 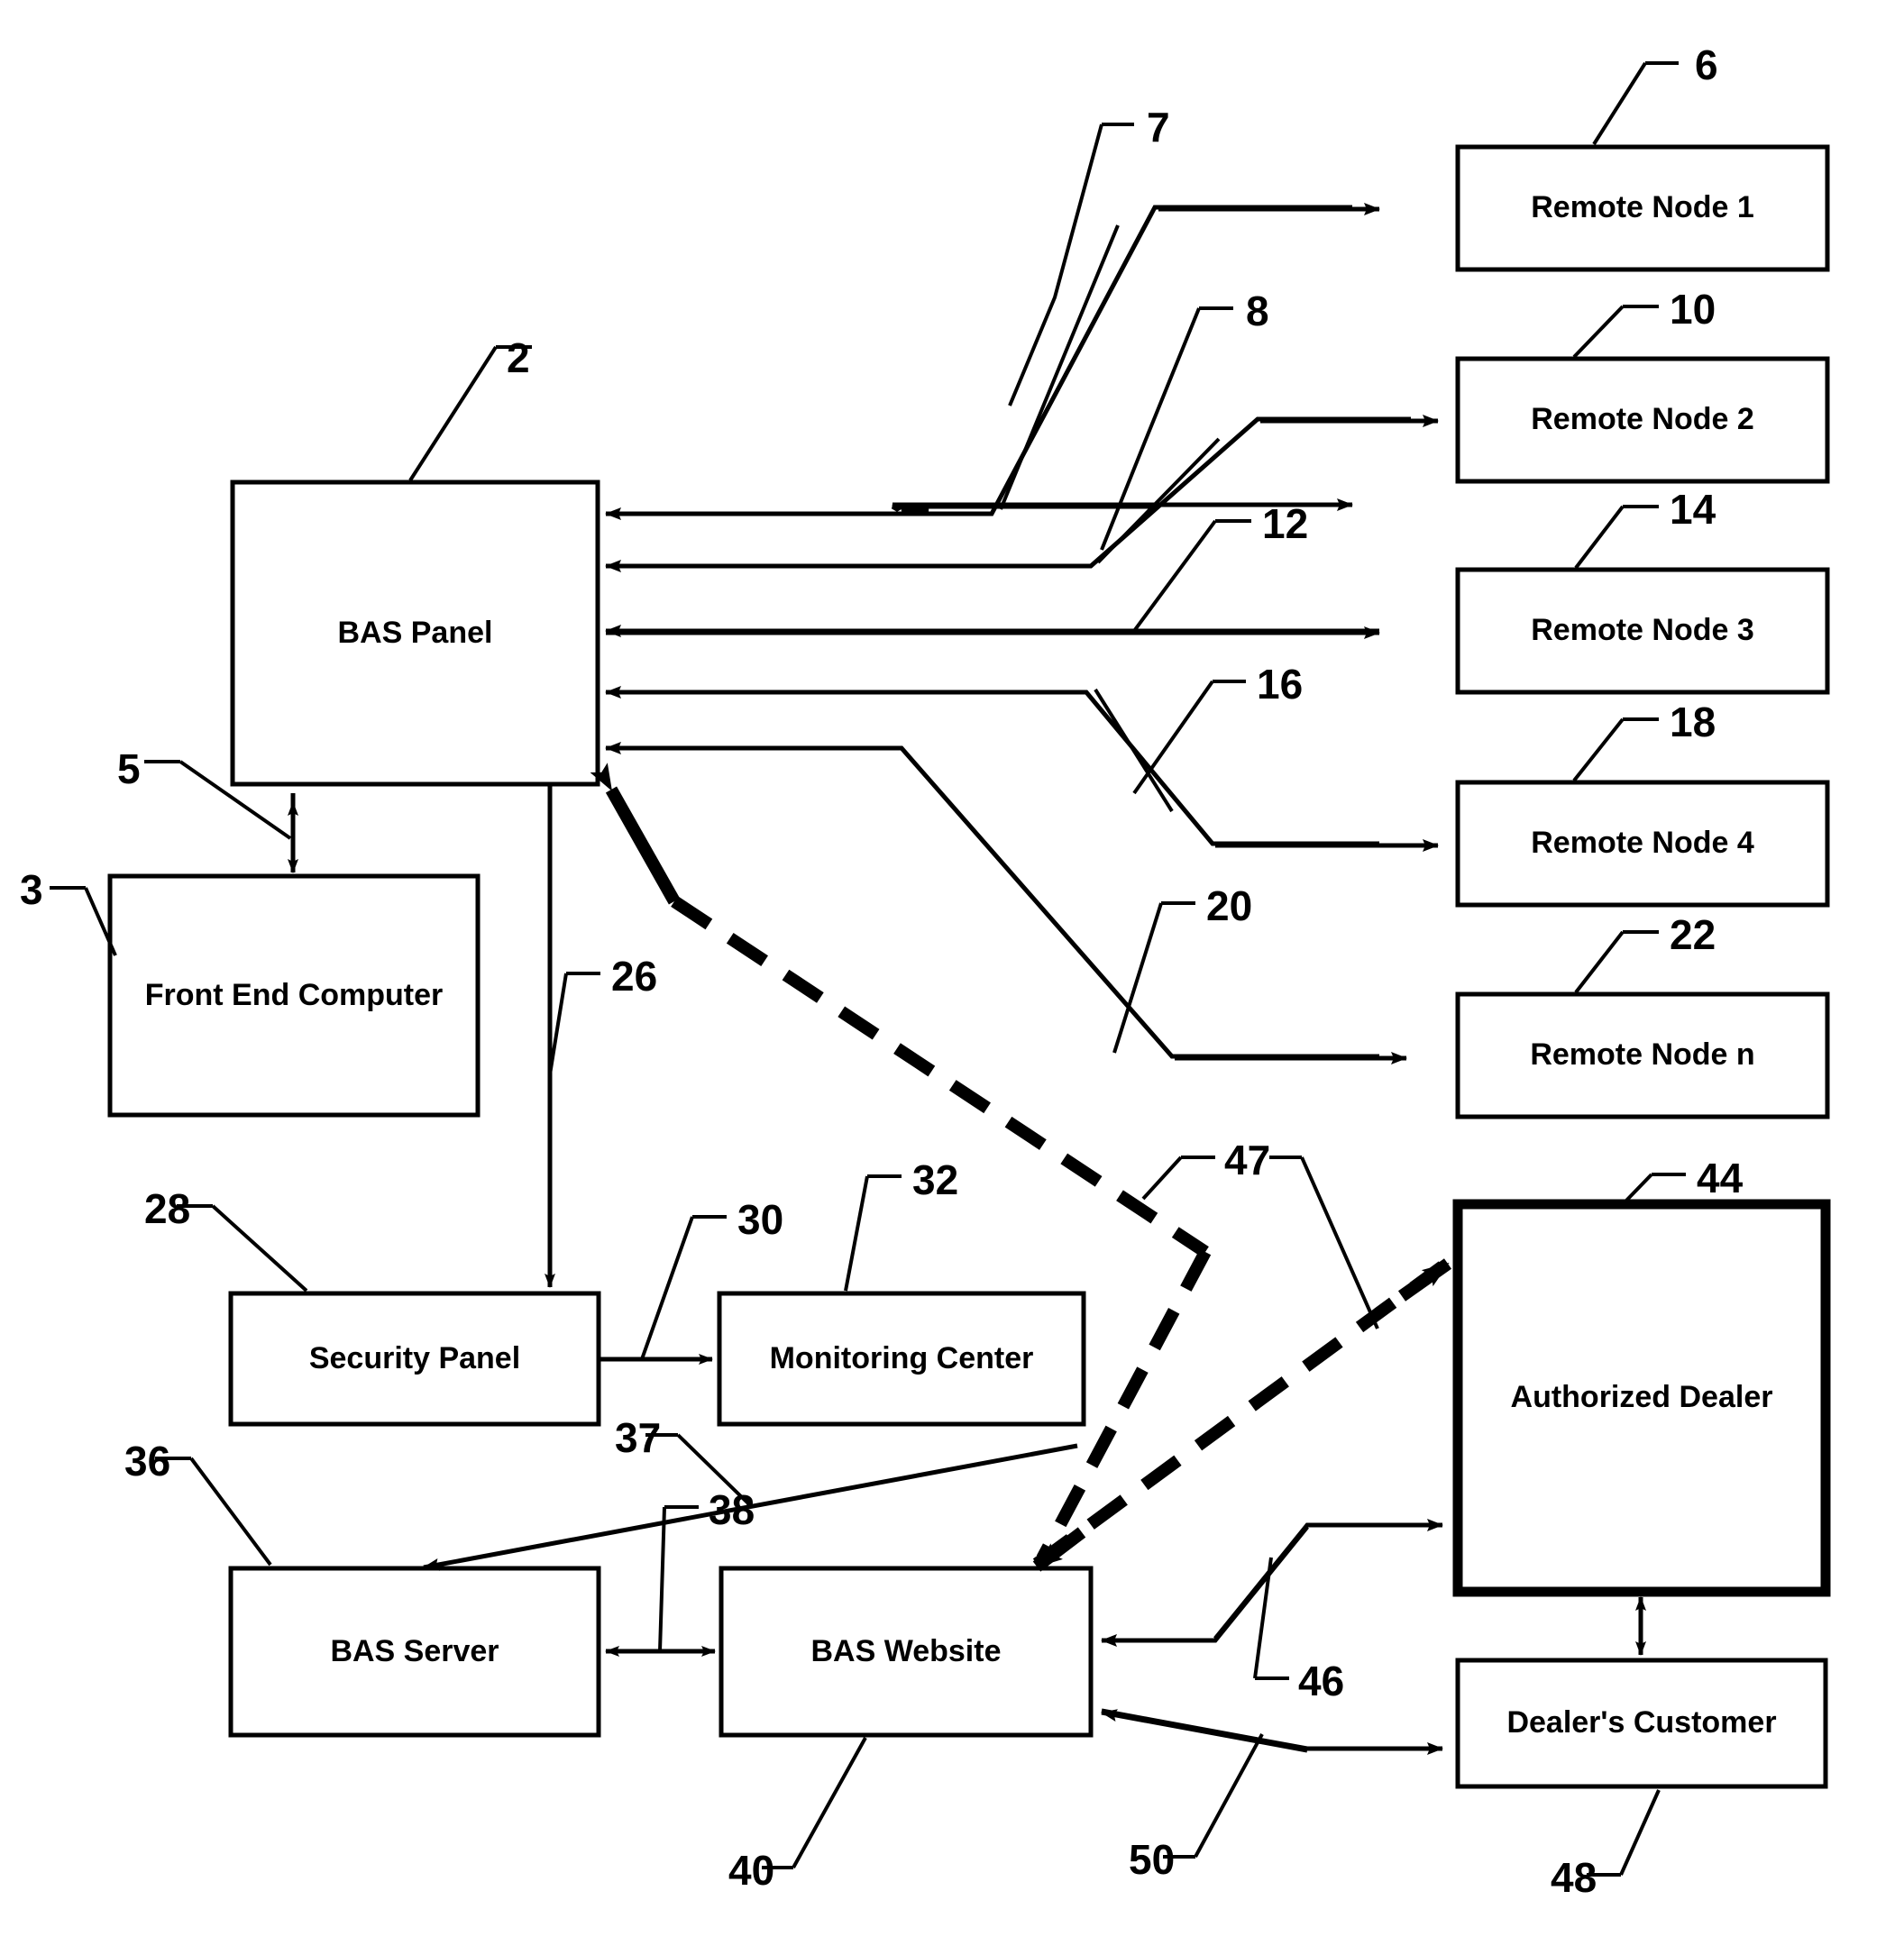 I want to click on box-security-panel, so click(x=414, y=1359).